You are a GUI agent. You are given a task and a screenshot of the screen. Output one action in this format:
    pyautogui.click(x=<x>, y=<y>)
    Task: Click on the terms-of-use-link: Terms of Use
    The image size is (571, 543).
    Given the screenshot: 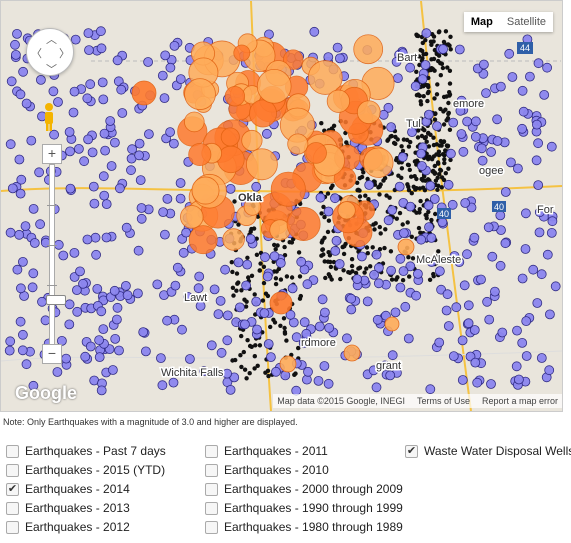 What is the action you would take?
    pyautogui.click(x=443, y=401)
    